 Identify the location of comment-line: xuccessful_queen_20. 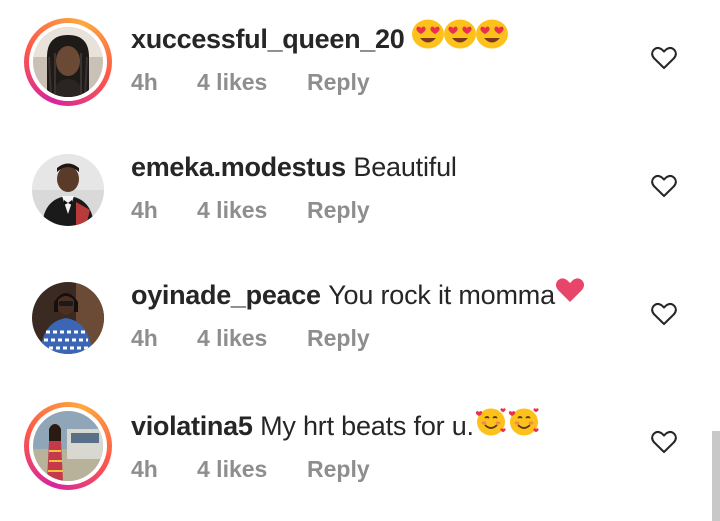
(319, 37).